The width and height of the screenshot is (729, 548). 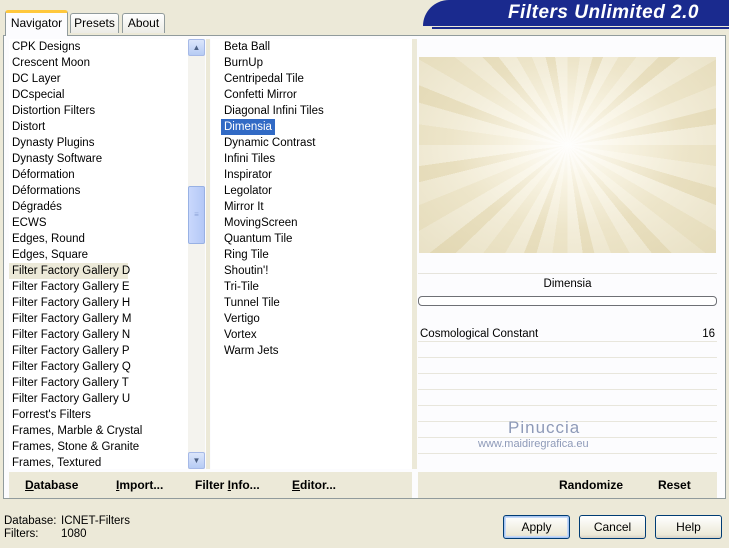 What do you see at coordinates (246, 191) in the screenshot?
I see `filter-item: Legolator` at bounding box center [246, 191].